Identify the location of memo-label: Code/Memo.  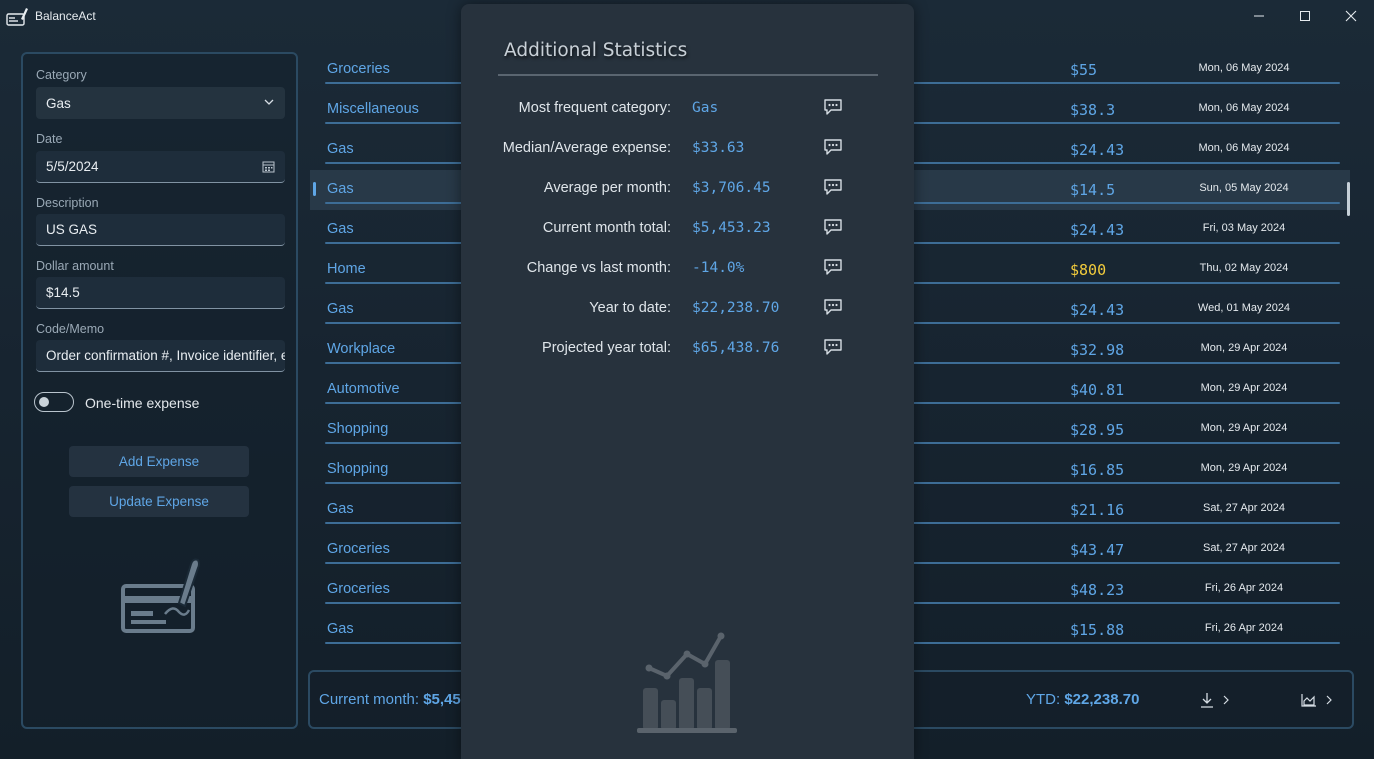
(70, 329).